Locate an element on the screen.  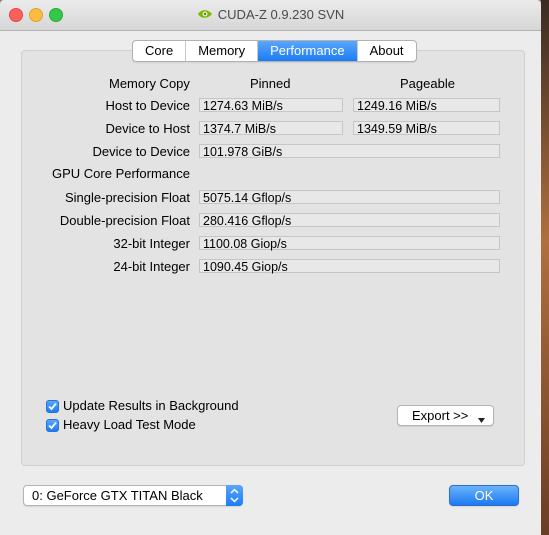
tab-memory: Memory is located at coordinates (222, 51).